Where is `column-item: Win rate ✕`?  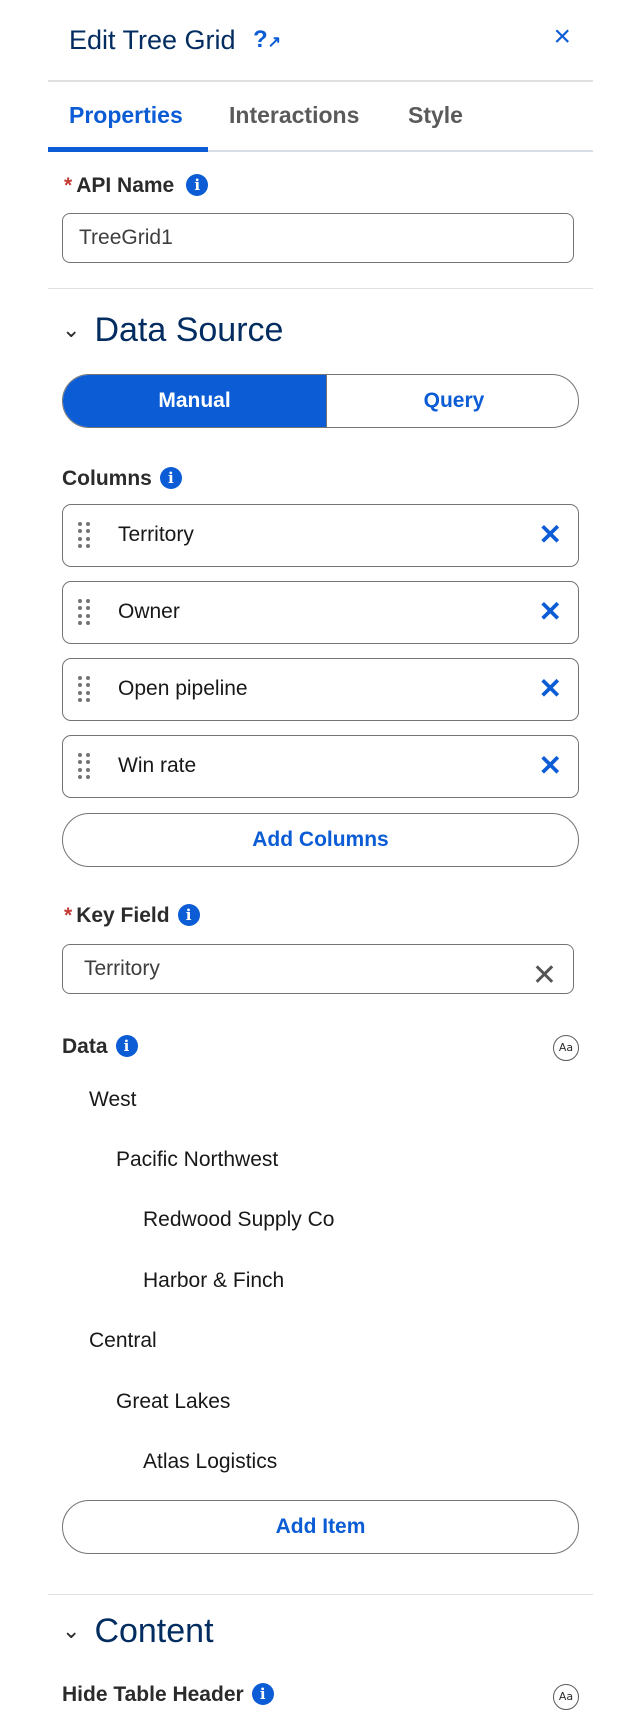
column-item: Win rate ✕ is located at coordinates (320, 766).